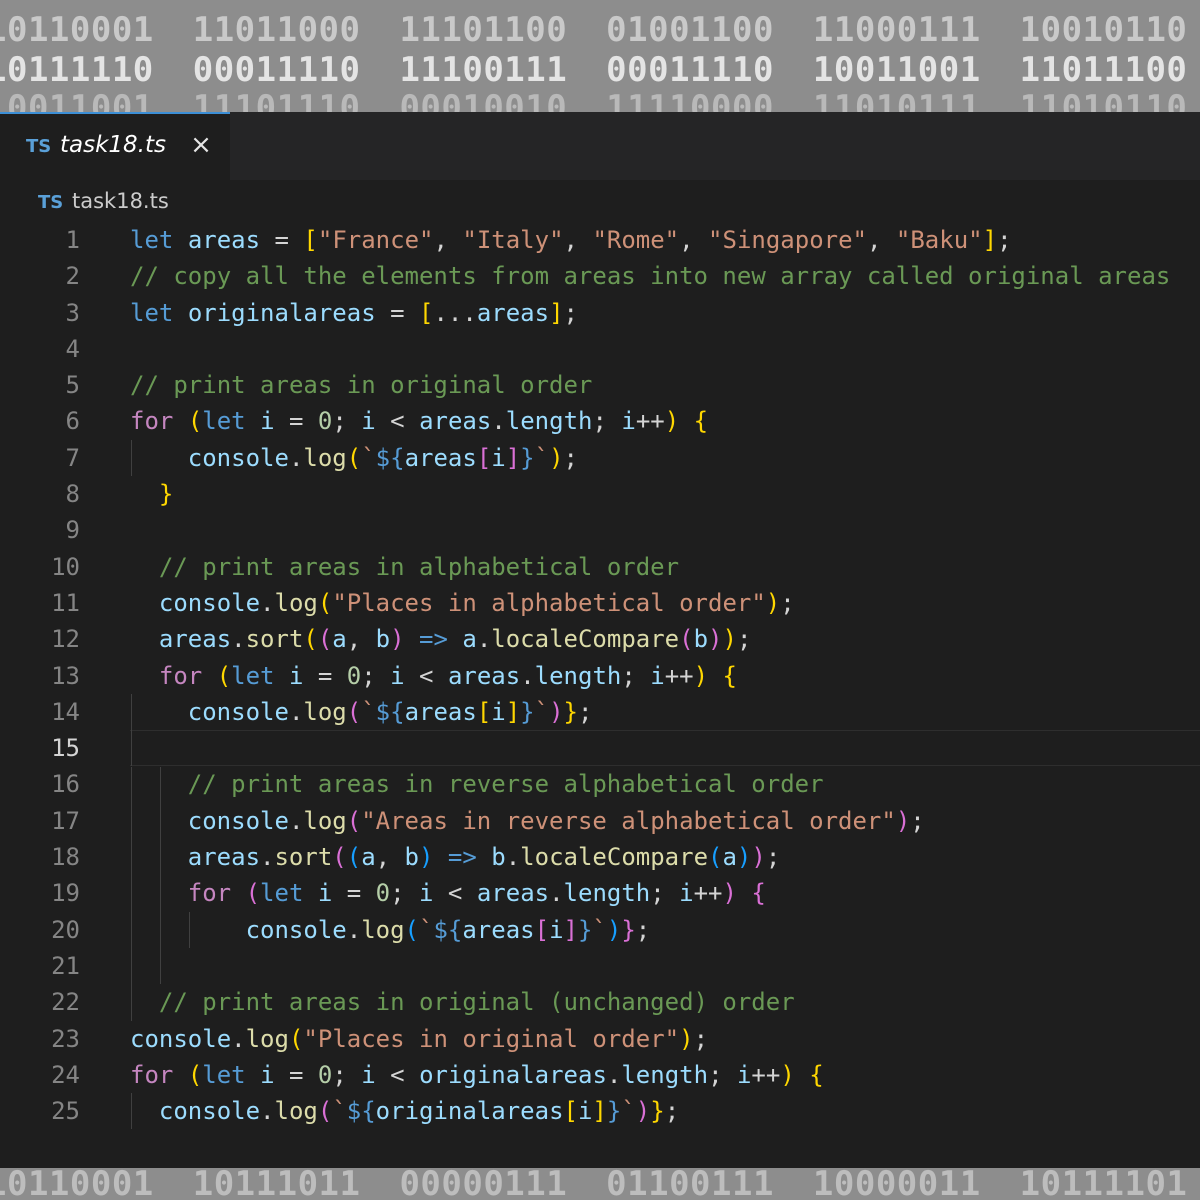 The height and width of the screenshot is (1200, 1200). What do you see at coordinates (65, 784) in the screenshot?
I see `line-number: 16` at bounding box center [65, 784].